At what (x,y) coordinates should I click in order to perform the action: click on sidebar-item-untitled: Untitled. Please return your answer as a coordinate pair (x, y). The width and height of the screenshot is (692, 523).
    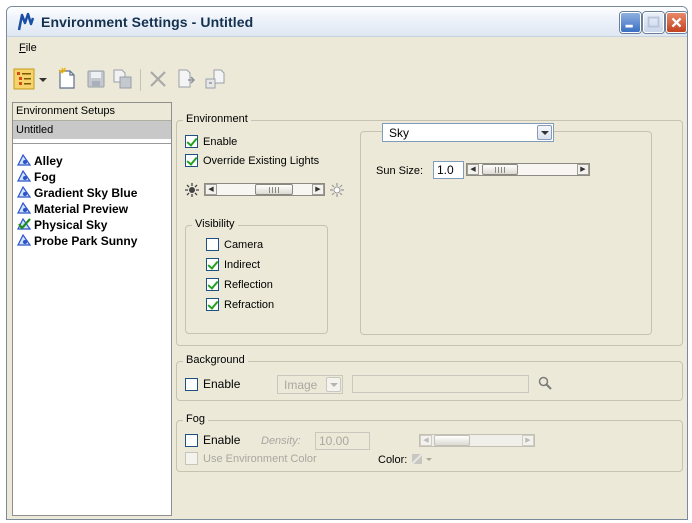
    Looking at the image, I should click on (92, 130).